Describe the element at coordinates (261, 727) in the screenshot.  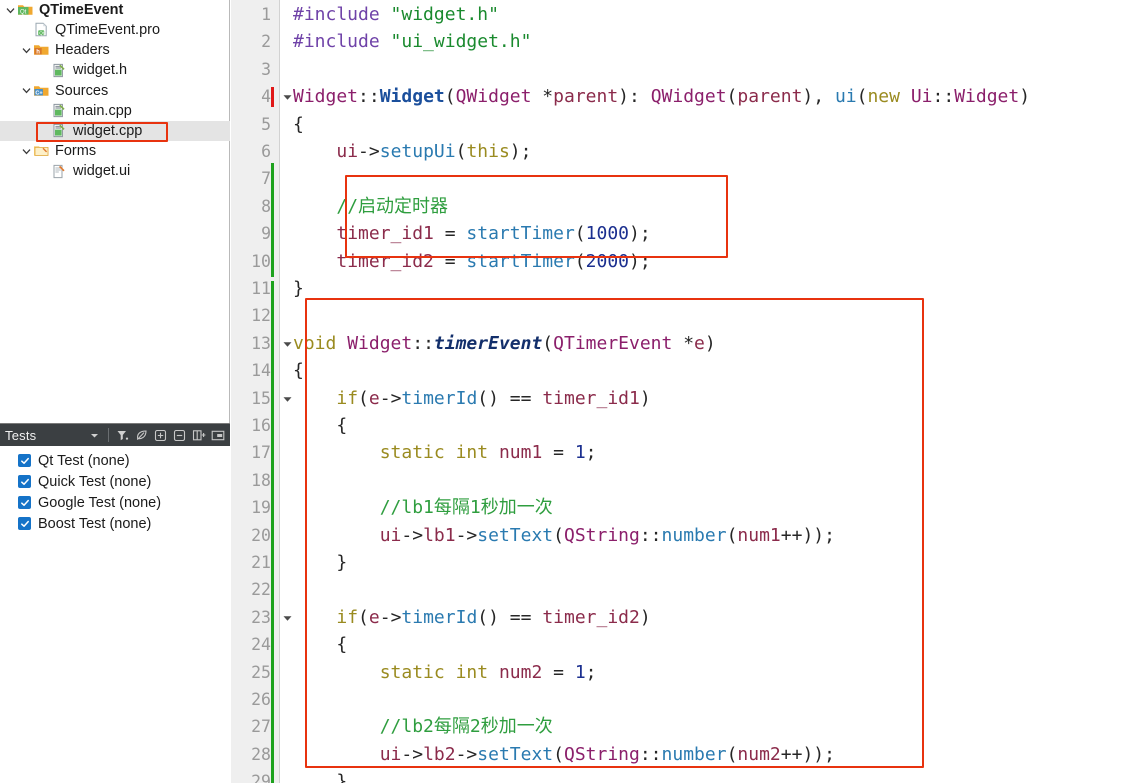
I see `line-number: 27` at that location.